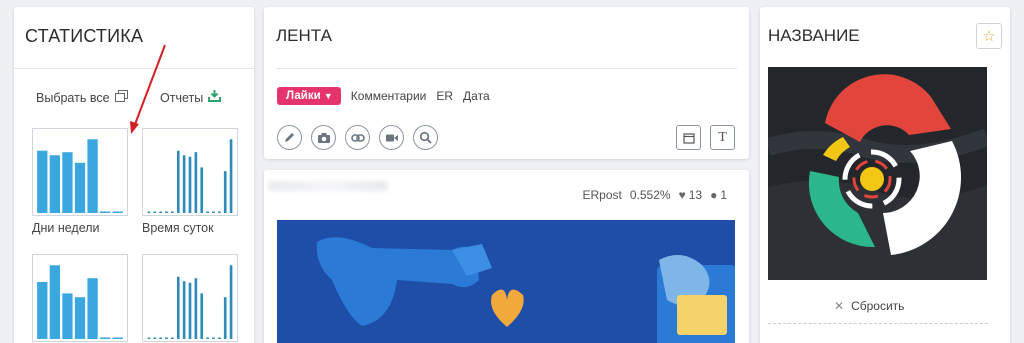 The image size is (1024, 343). What do you see at coordinates (444, 96) in the screenshot?
I see `sort-er: ER` at bounding box center [444, 96].